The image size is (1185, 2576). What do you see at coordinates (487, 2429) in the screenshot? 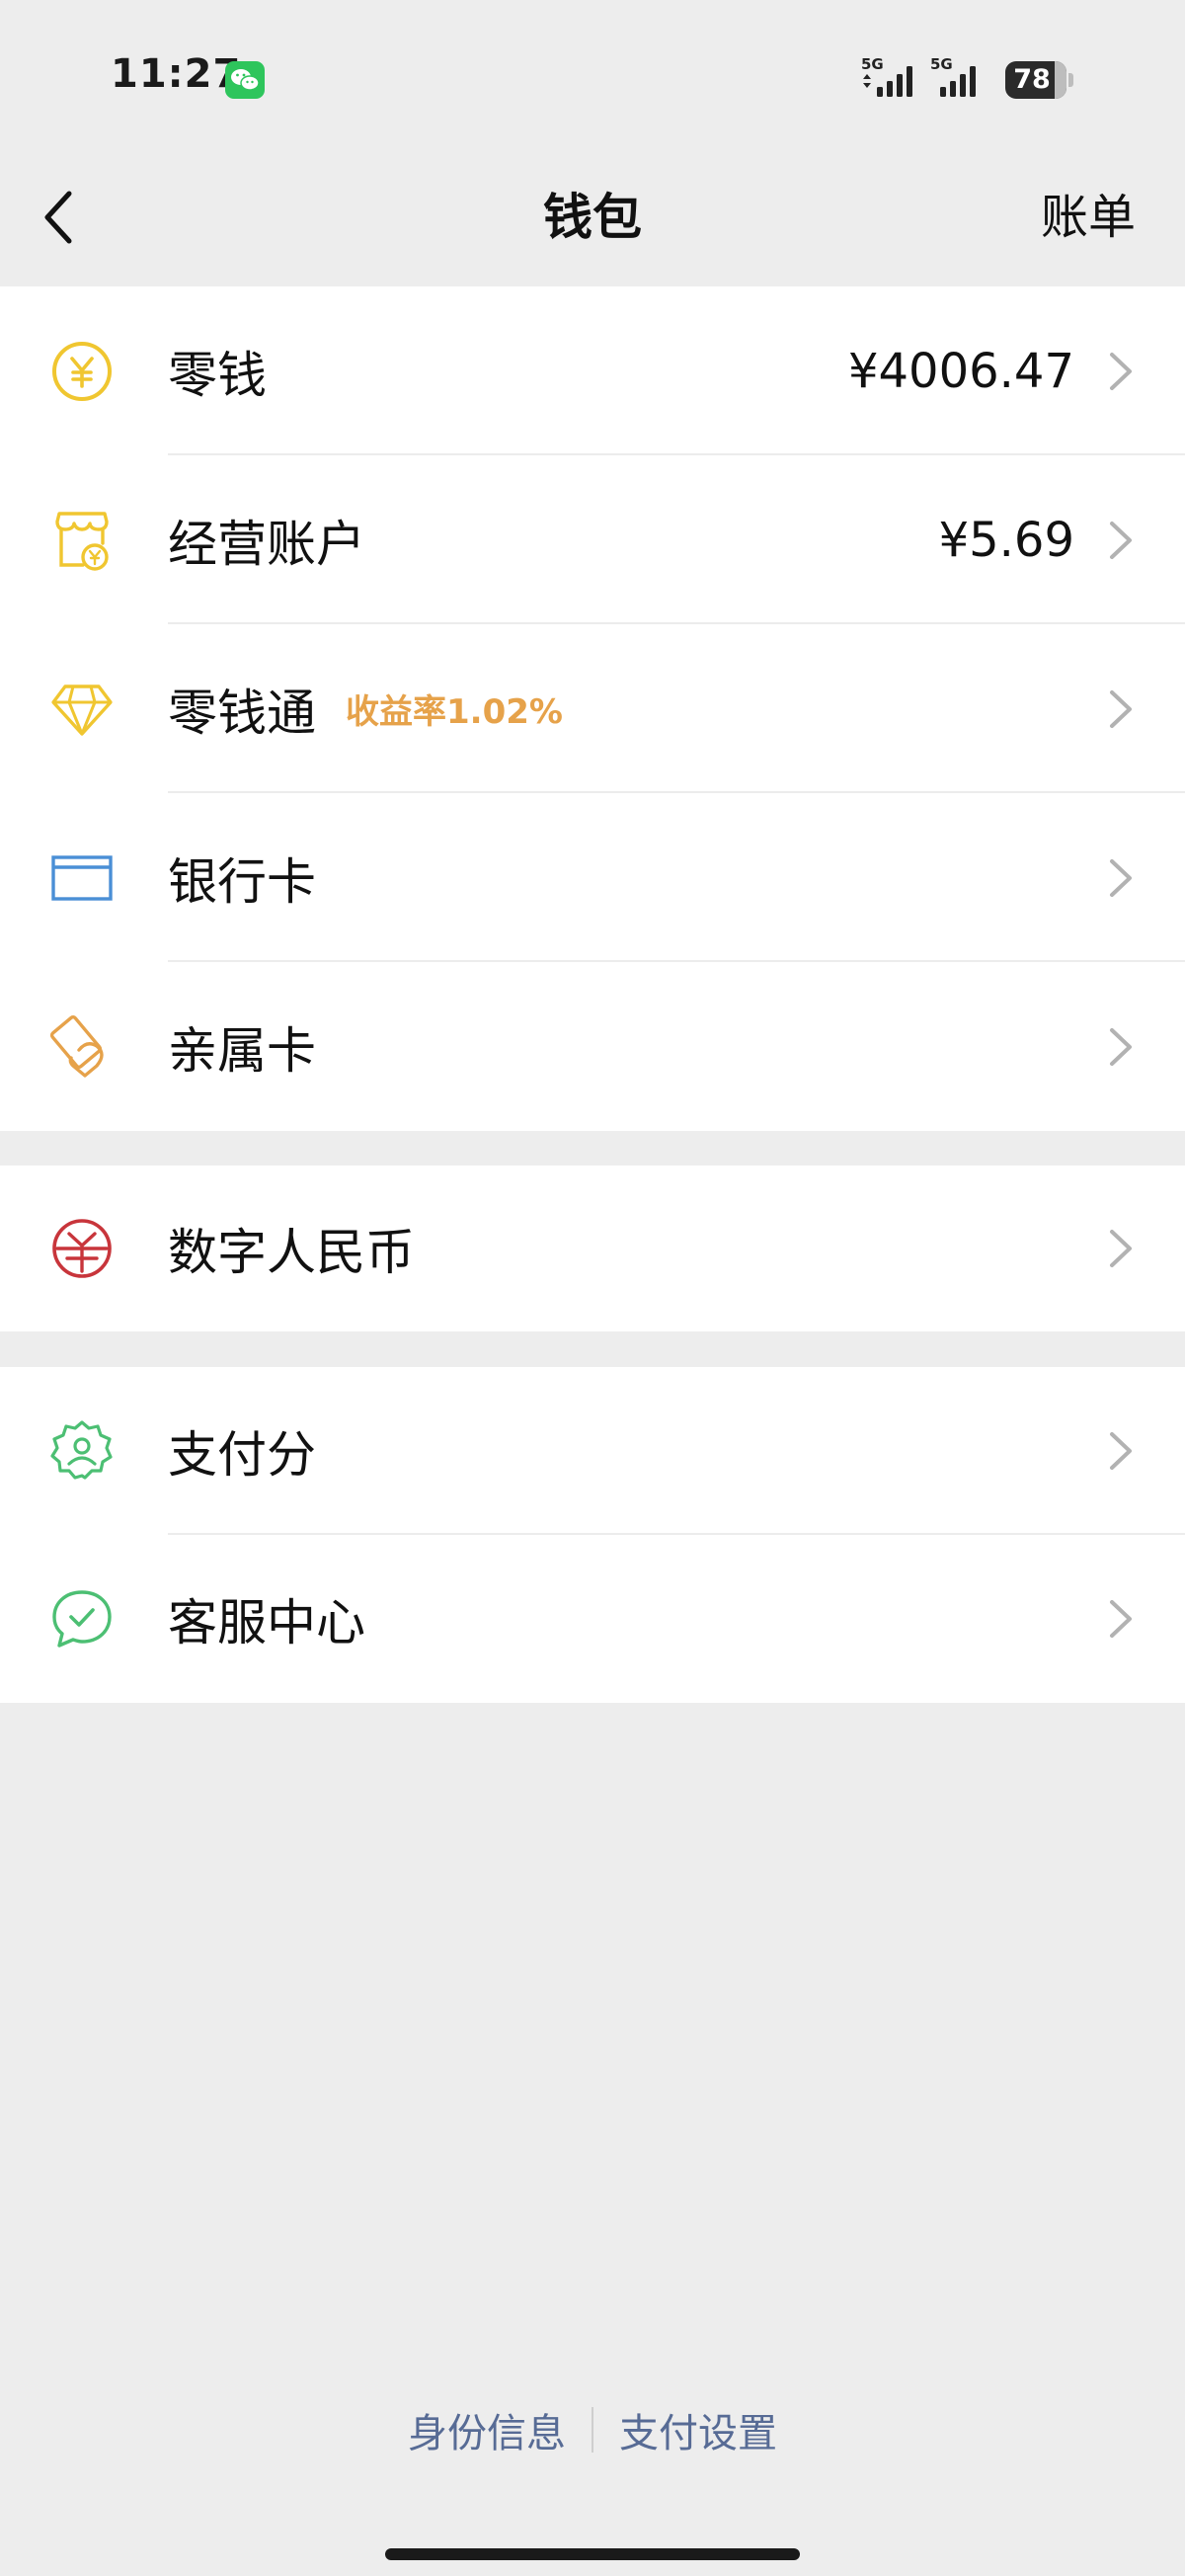
I see `identity-info-link: 身份信息` at bounding box center [487, 2429].